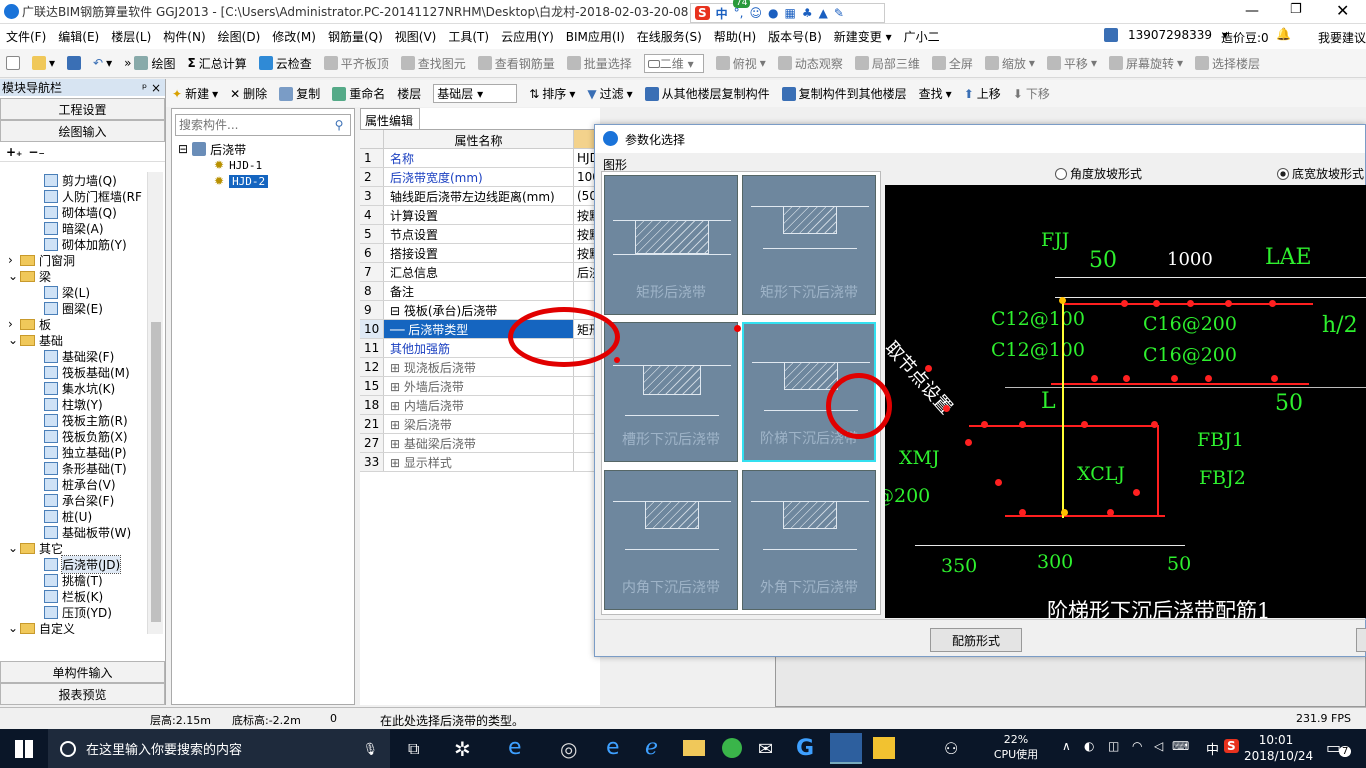  Describe the element at coordinates (1283, 34) in the screenshot. I see `bell-icon: 🔔` at that location.